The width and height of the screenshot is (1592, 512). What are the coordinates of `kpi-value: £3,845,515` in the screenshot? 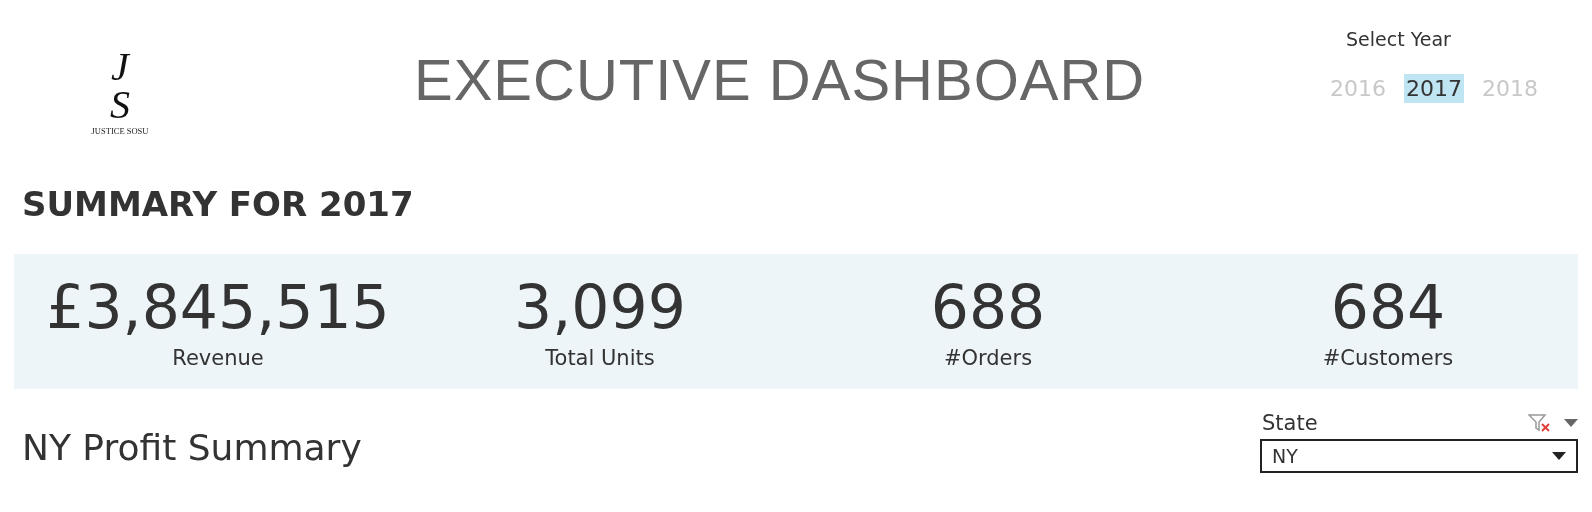 It's located at (218, 306).